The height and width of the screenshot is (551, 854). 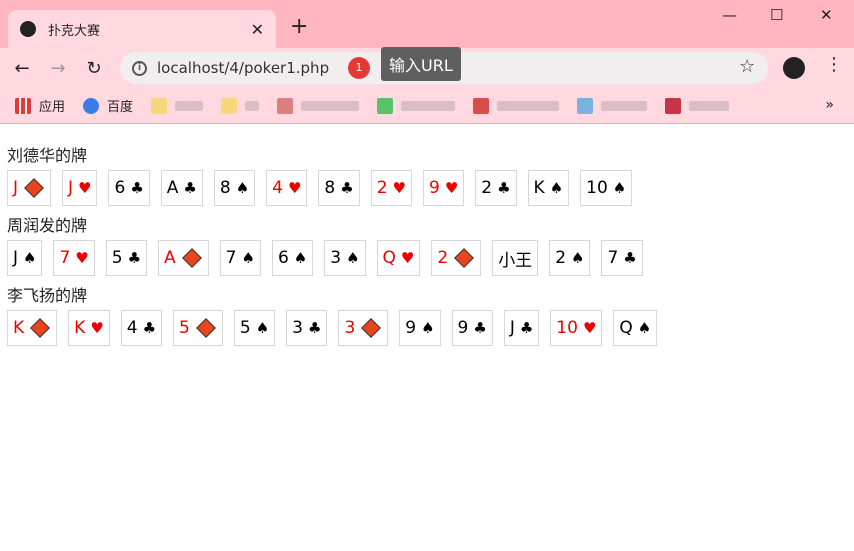 I want to click on card-row: K K ♥ 4 ♣ 5 5 ♠ 3 ♣ 3 9 ♠ 9 ♣ J ♣ 10 ♥ Q ♠, so click(x=427, y=328).